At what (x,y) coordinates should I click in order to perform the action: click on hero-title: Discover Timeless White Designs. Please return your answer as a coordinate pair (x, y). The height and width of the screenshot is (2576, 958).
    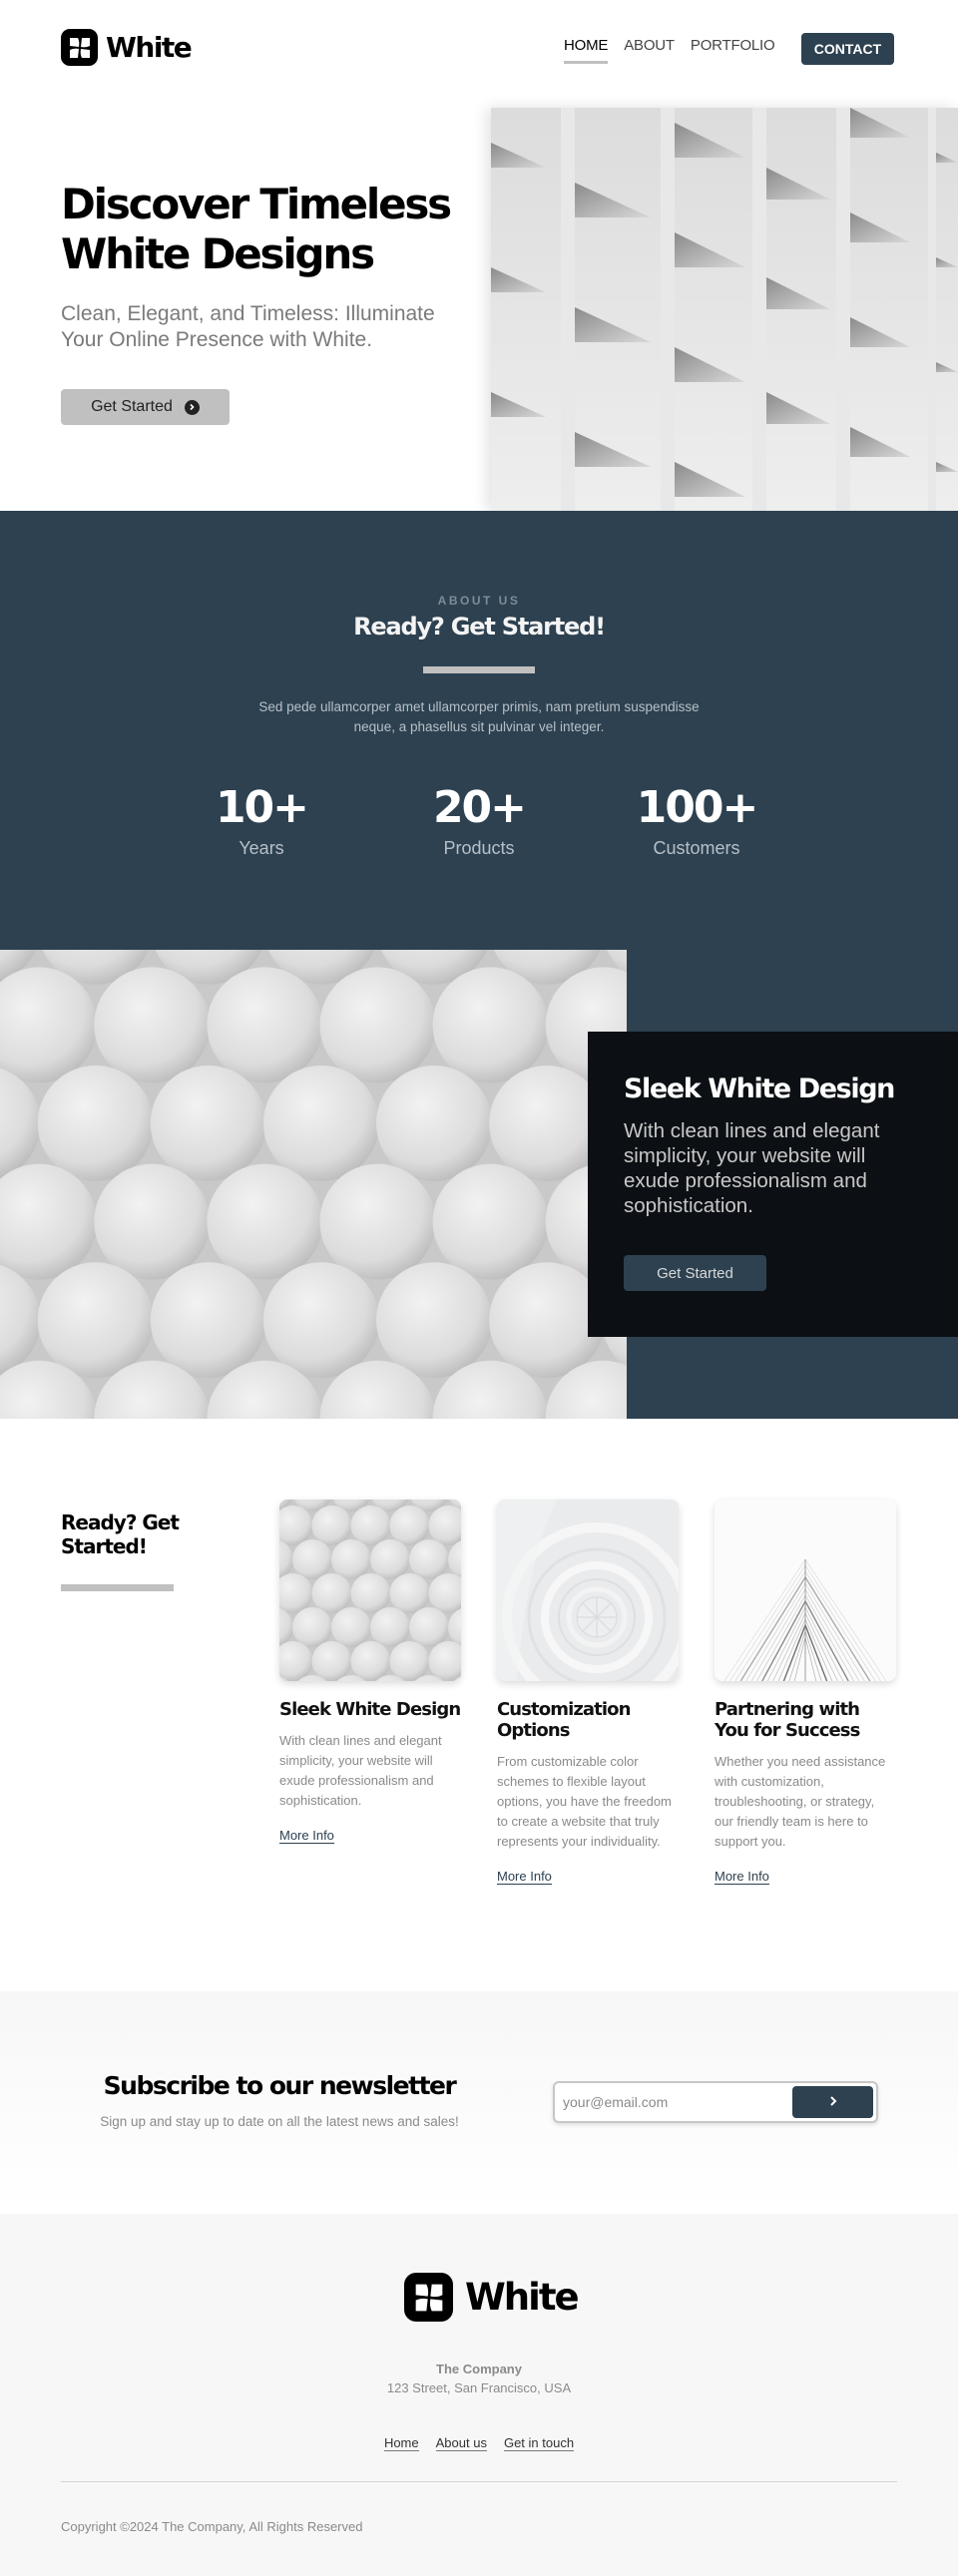
    Looking at the image, I should click on (256, 229).